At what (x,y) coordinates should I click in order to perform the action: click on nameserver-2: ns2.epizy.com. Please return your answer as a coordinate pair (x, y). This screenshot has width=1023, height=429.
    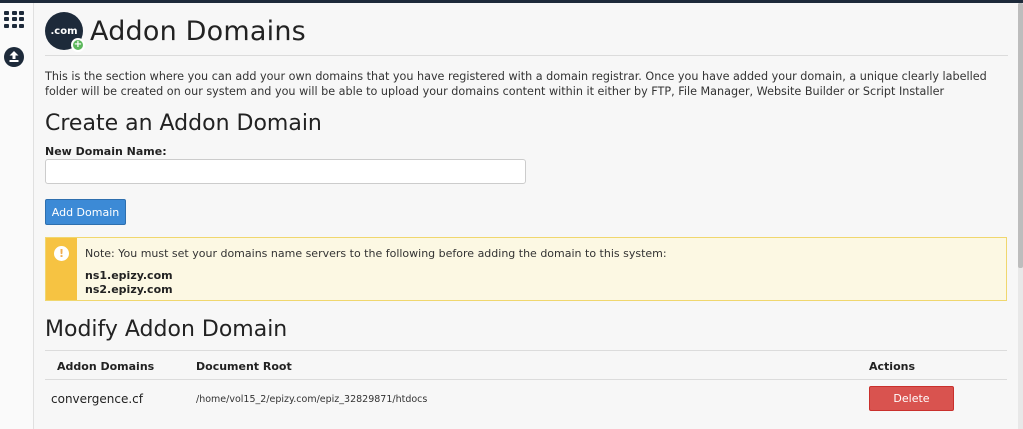
    Looking at the image, I should click on (129, 289).